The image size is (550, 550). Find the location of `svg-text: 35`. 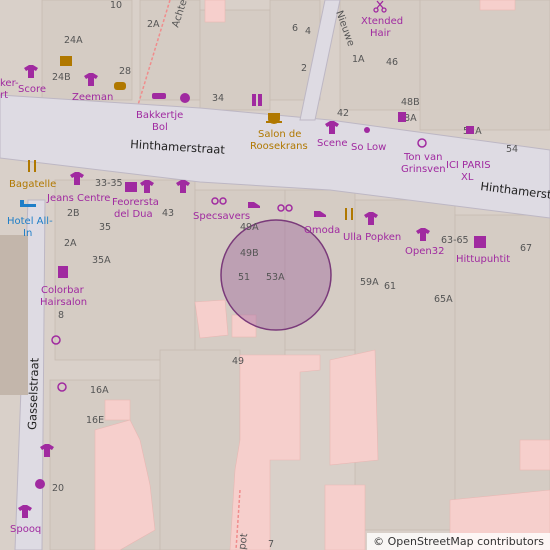

svg-text: 35 is located at coordinates (105, 227).